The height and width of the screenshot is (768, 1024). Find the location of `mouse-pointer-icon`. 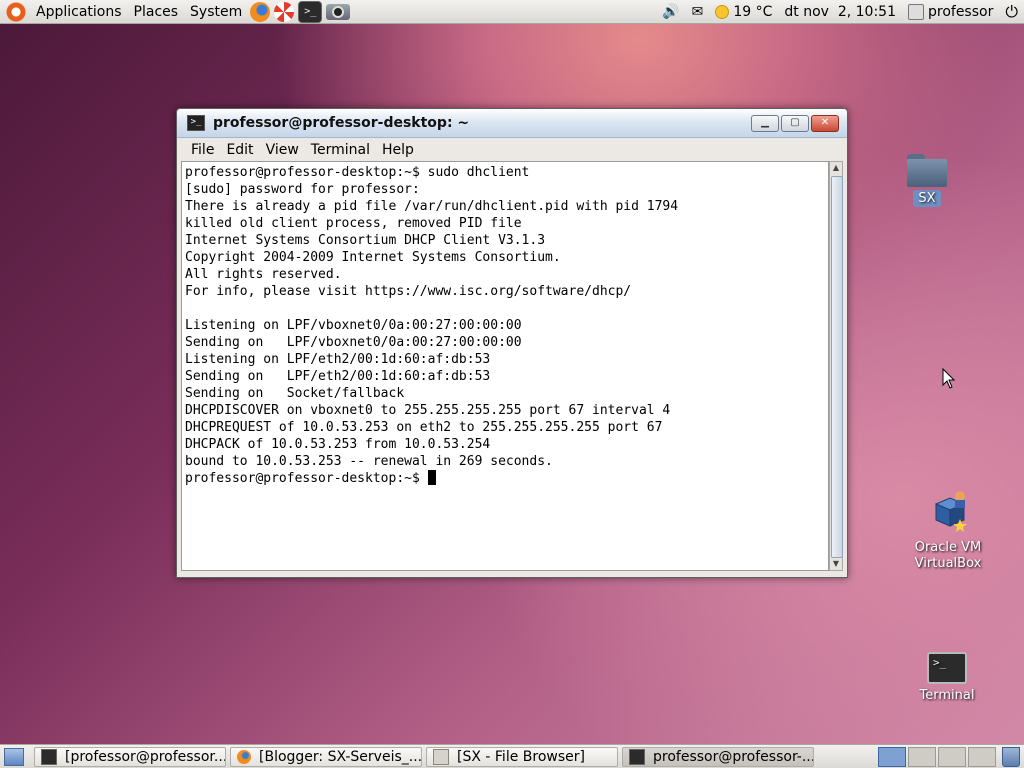

mouse-pointer-icon is located at coordinates (949, 378).